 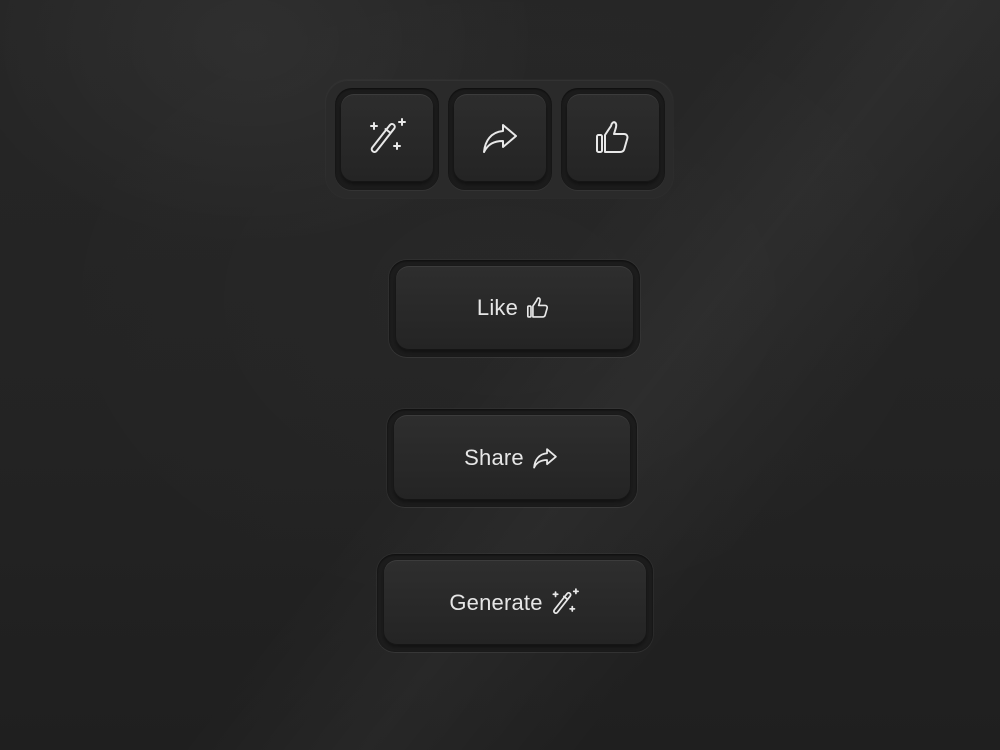 I want to click on like-icon-button, so click(x=613, y=138).